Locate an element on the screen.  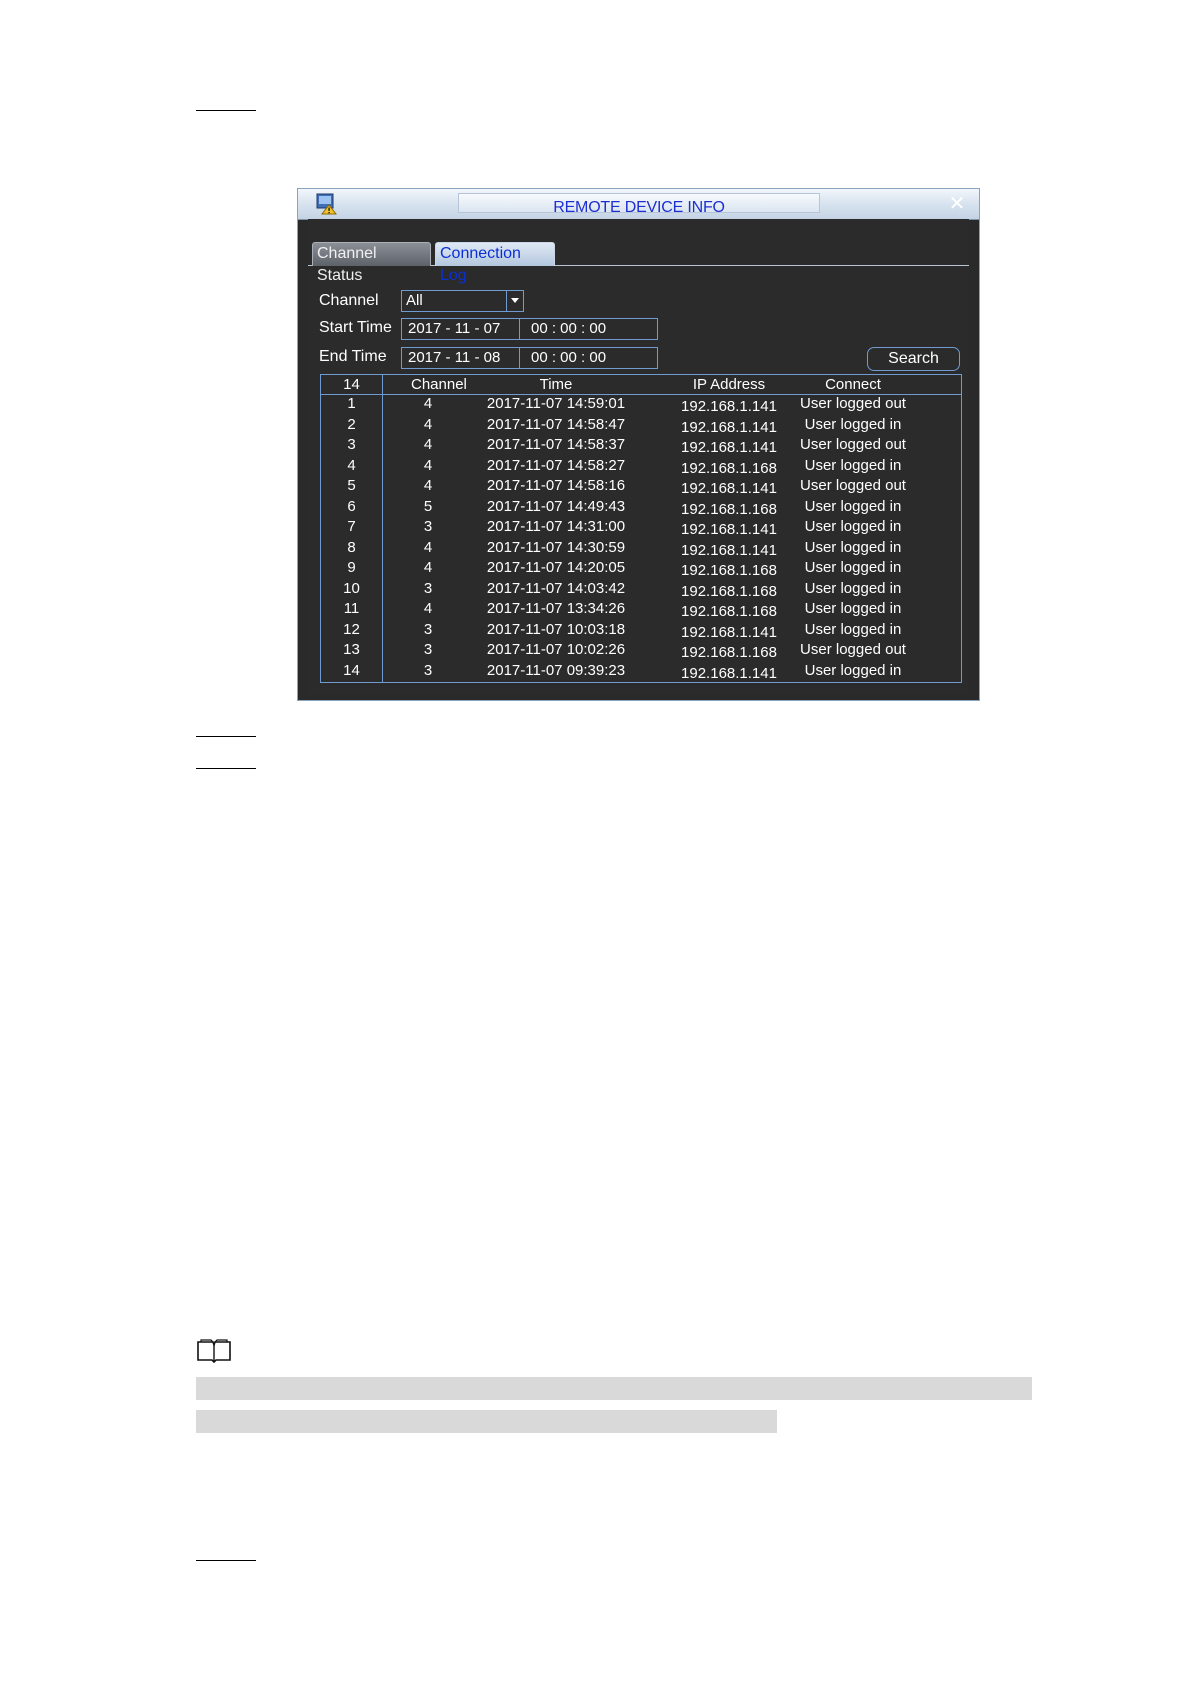
row-channel: 5 is located at coordinates (428, 506).